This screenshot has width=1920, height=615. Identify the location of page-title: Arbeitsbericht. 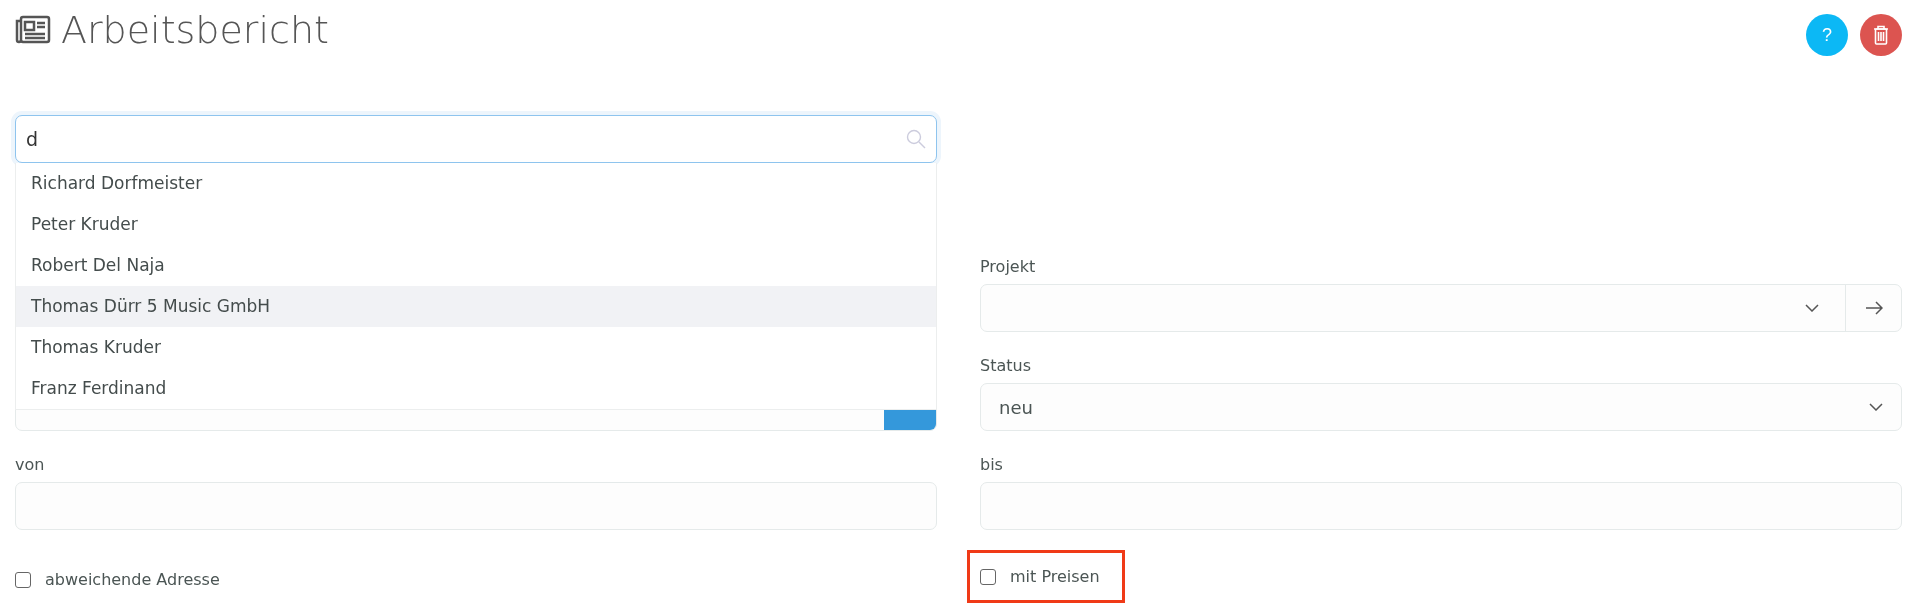
(195, 30).